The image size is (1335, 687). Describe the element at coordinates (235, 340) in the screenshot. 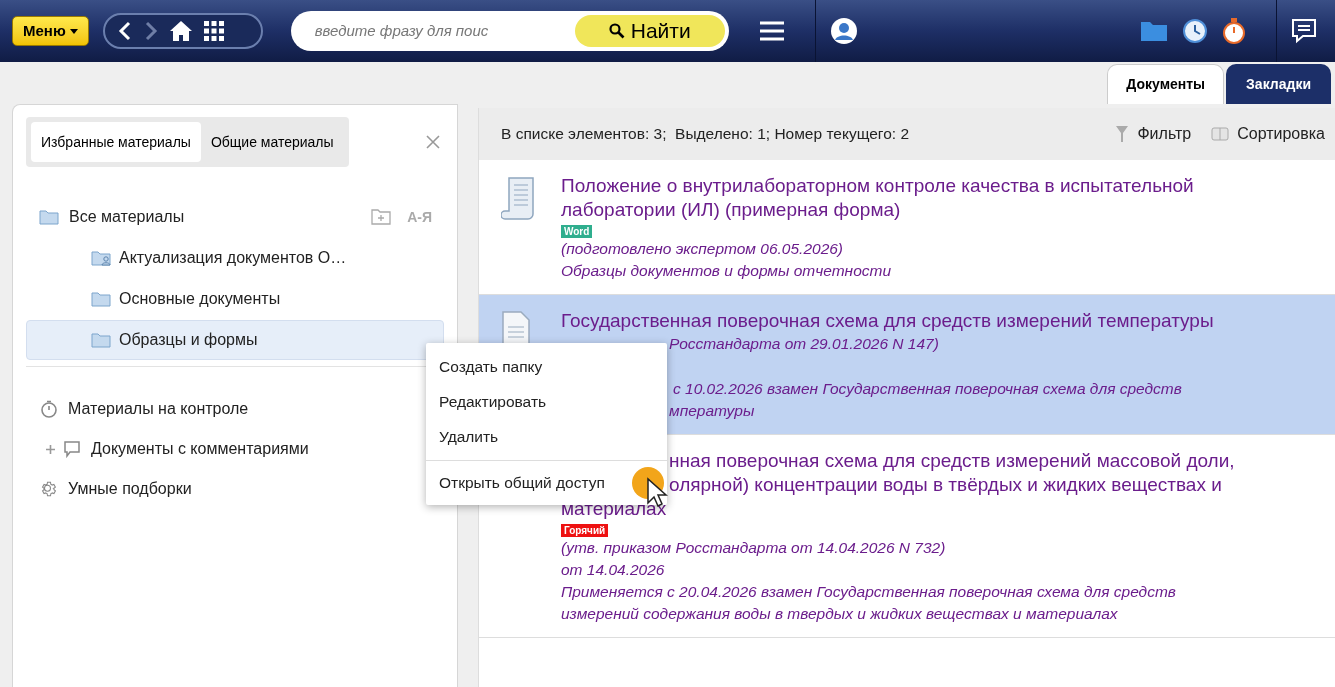

I see `tree-item: Образцы и формы` at that location.